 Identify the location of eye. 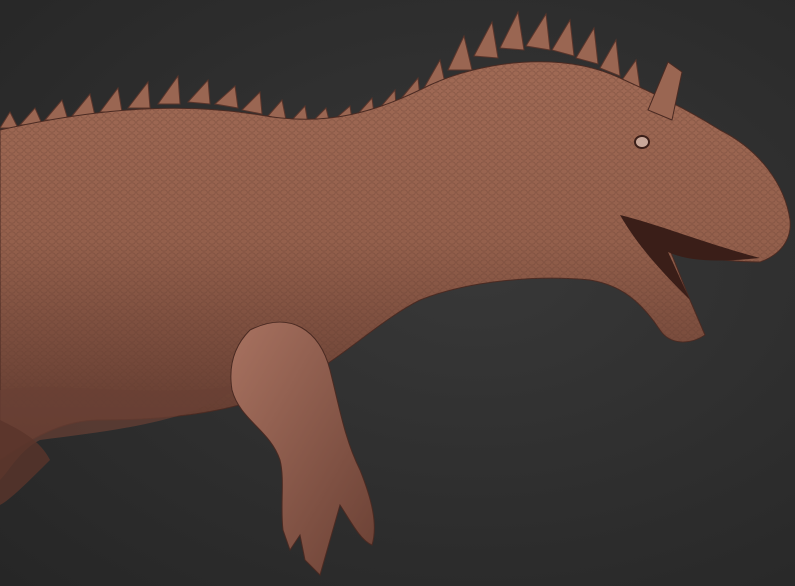
(642, 142).